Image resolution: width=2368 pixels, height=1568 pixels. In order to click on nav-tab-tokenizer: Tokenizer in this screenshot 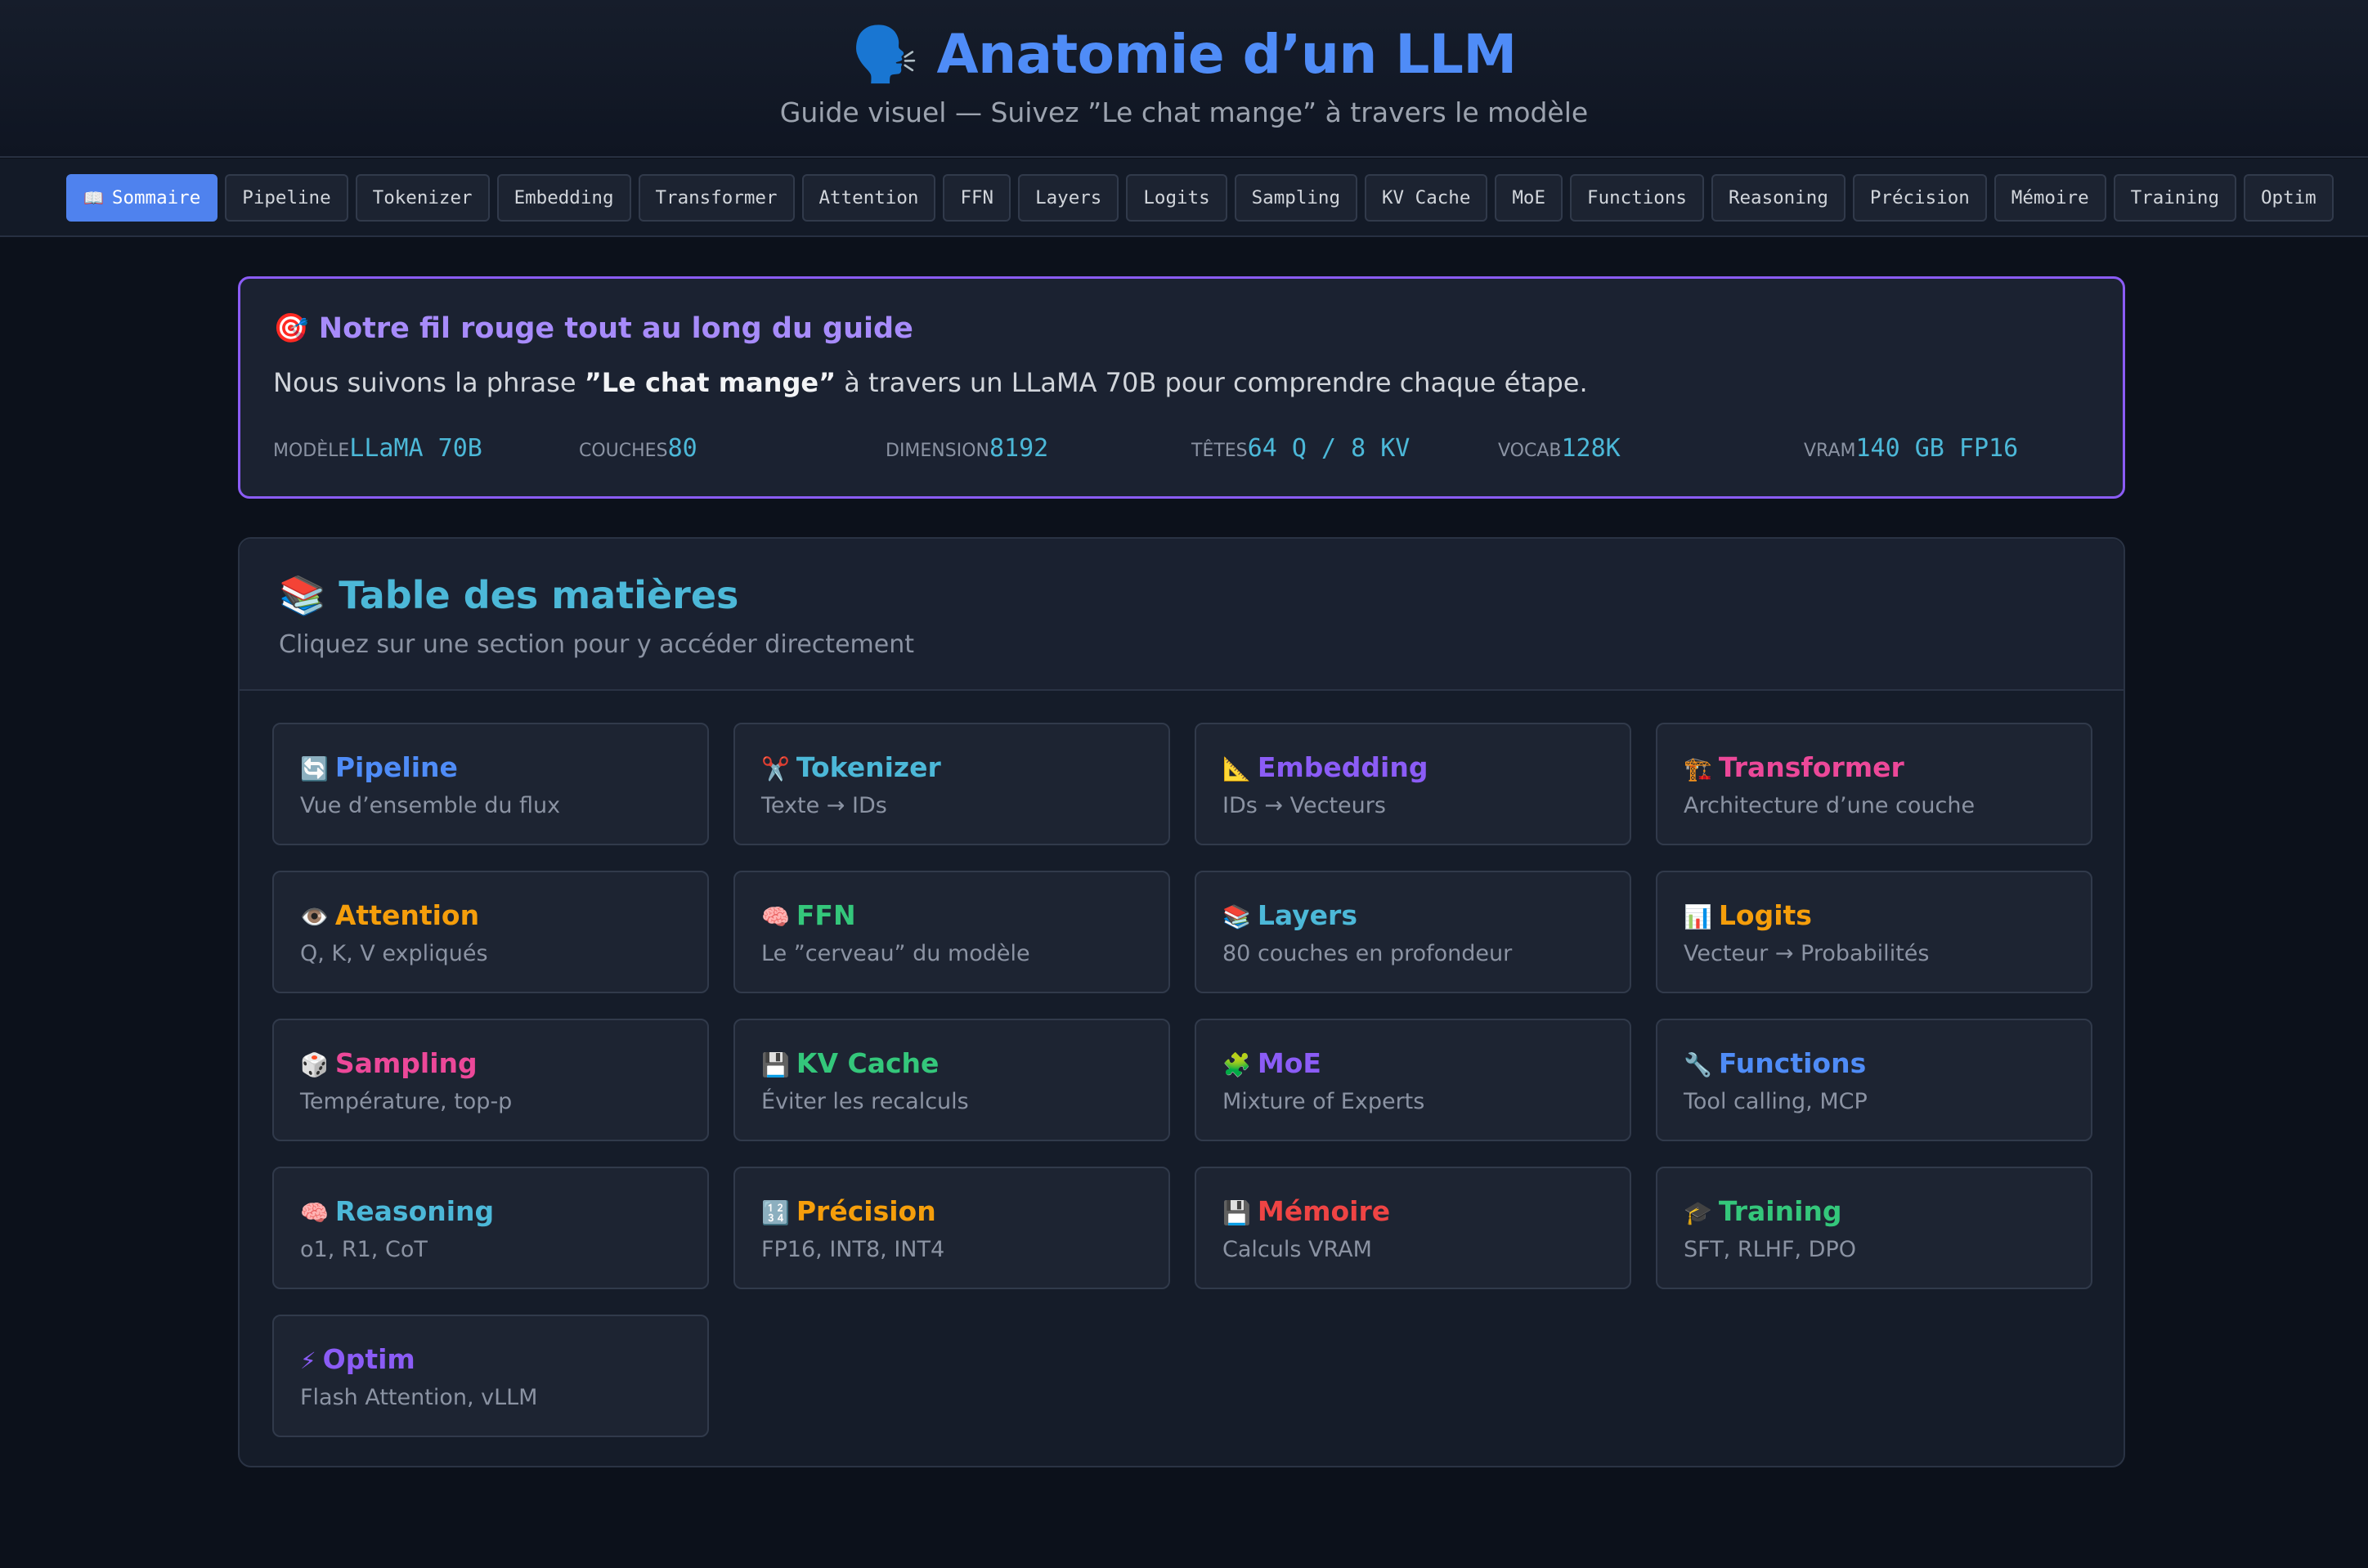, I will do `click(423, 198)`.